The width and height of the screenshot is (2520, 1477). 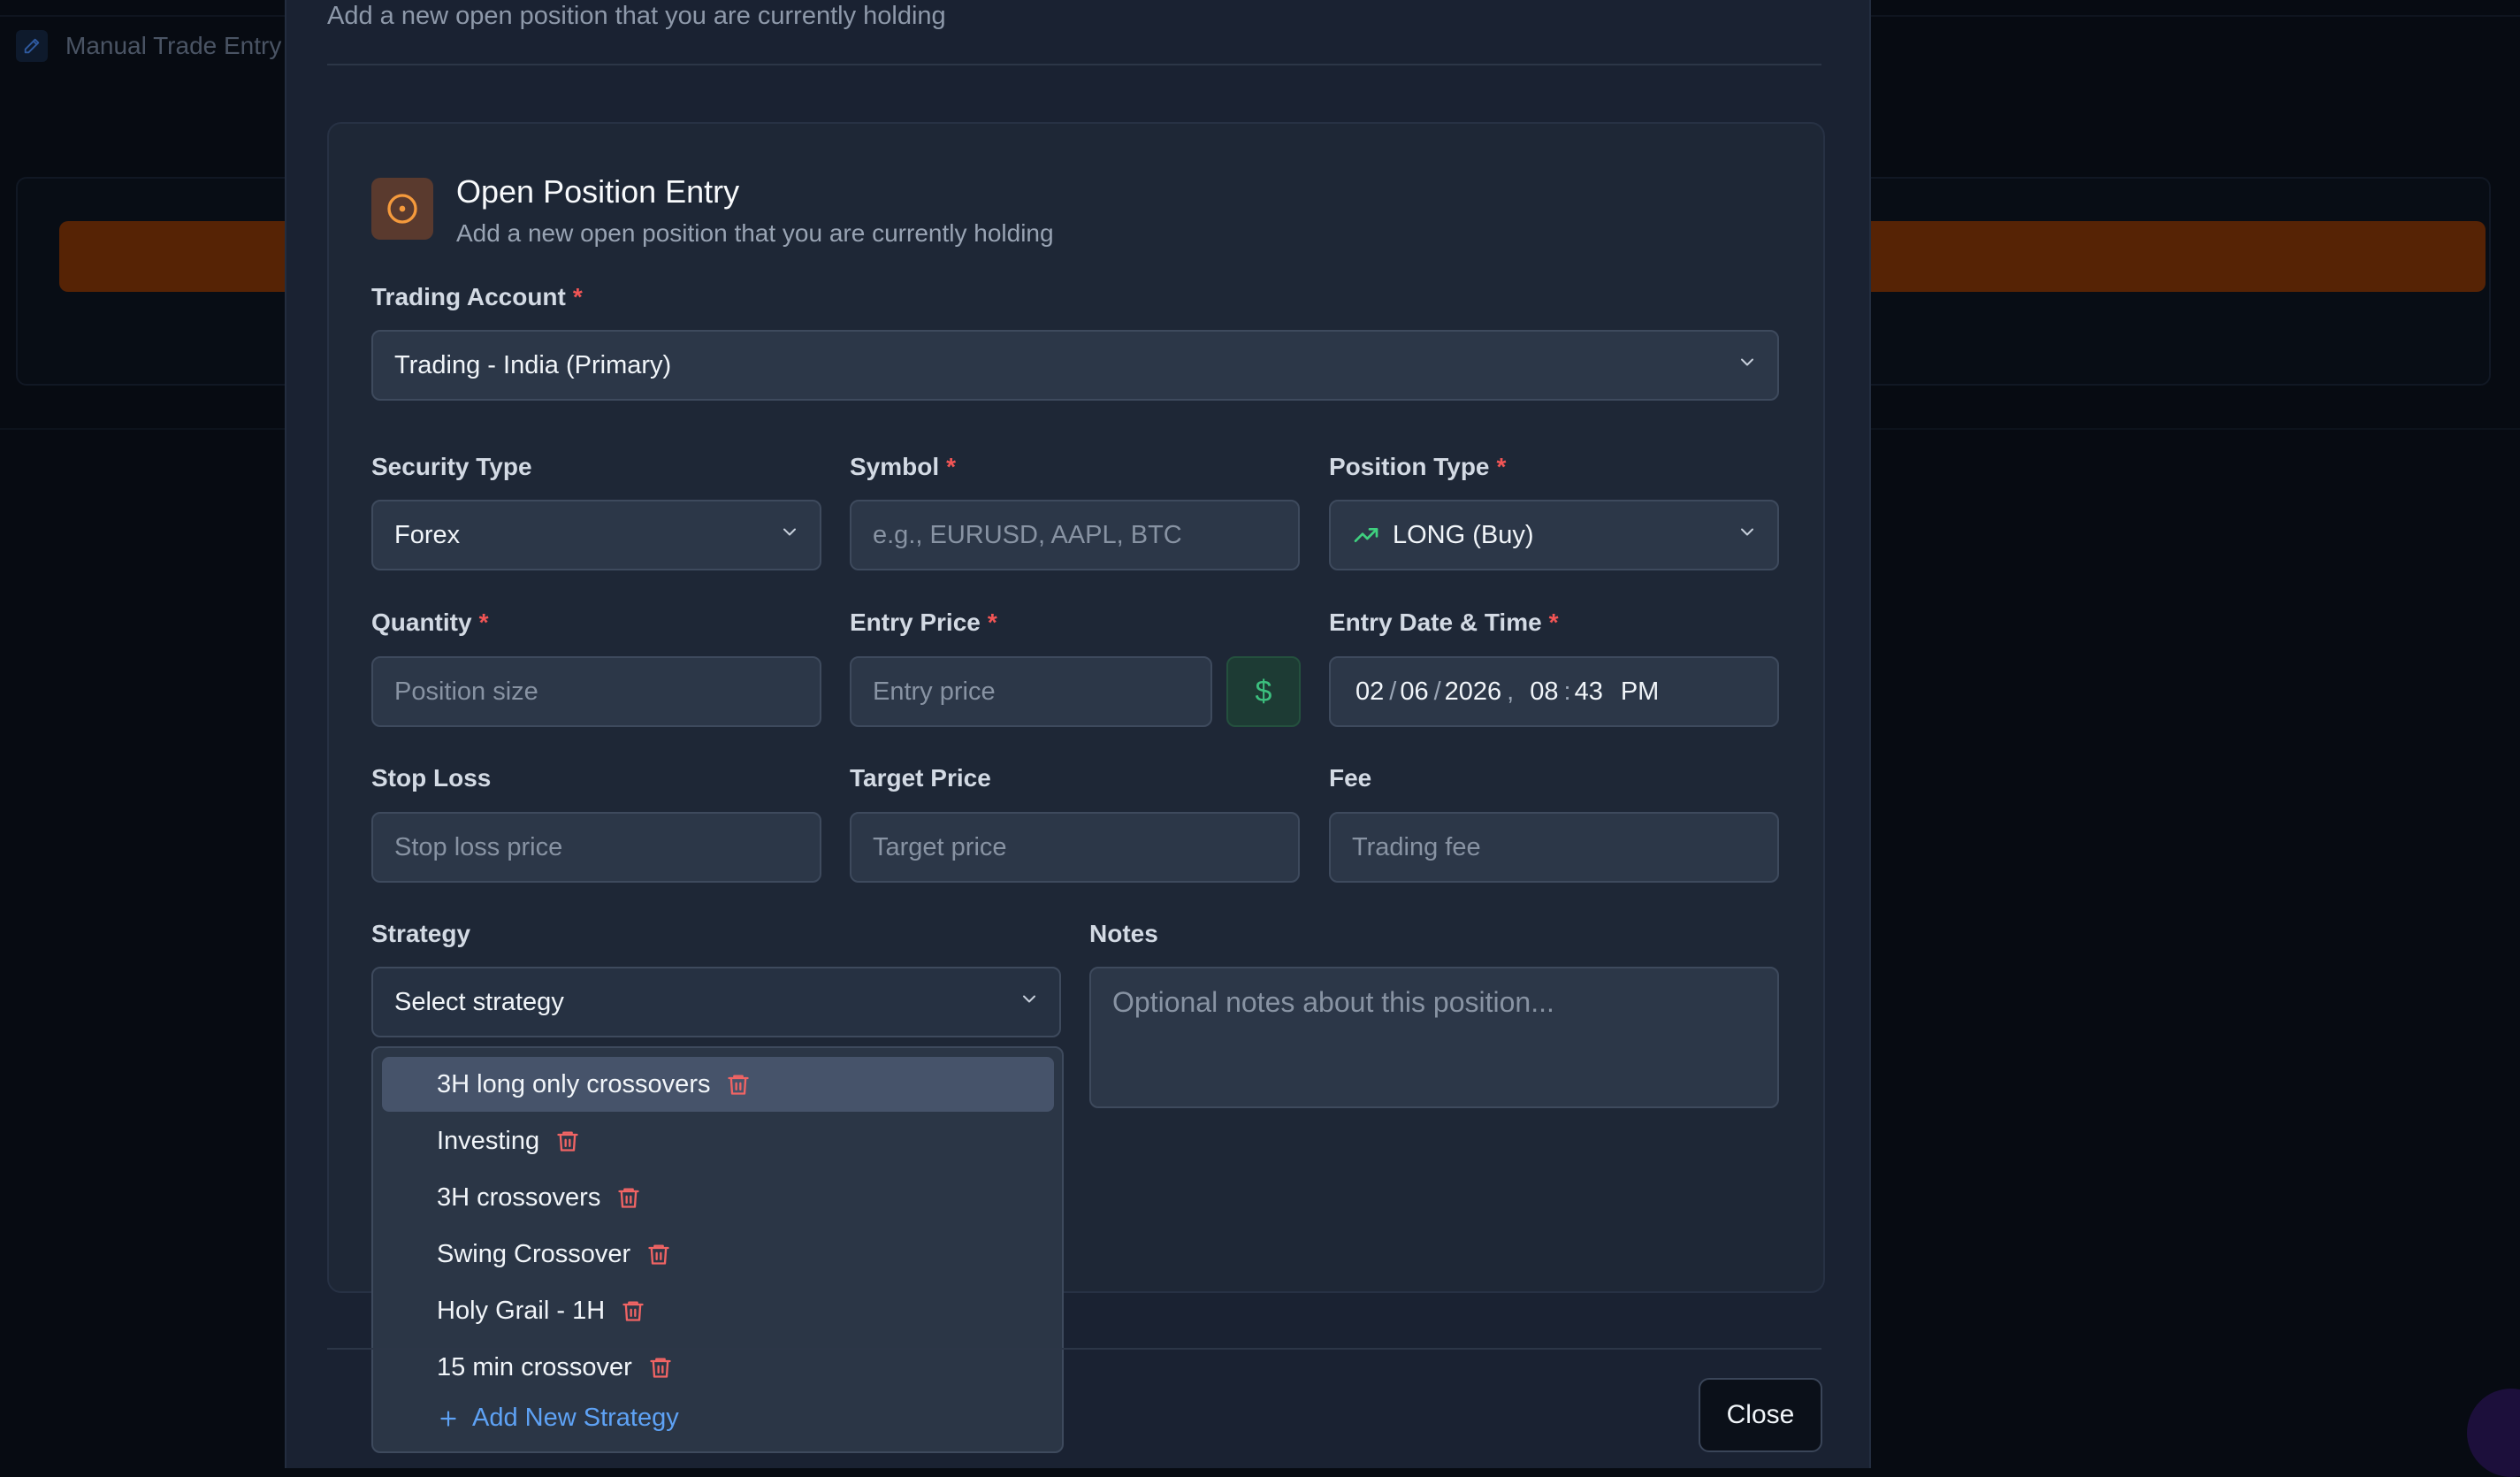 What do you see at coordinates (431, 778) in the screenshot?
I see `stop-loss-label: Stop Loss` at bounding box center [431, 778].